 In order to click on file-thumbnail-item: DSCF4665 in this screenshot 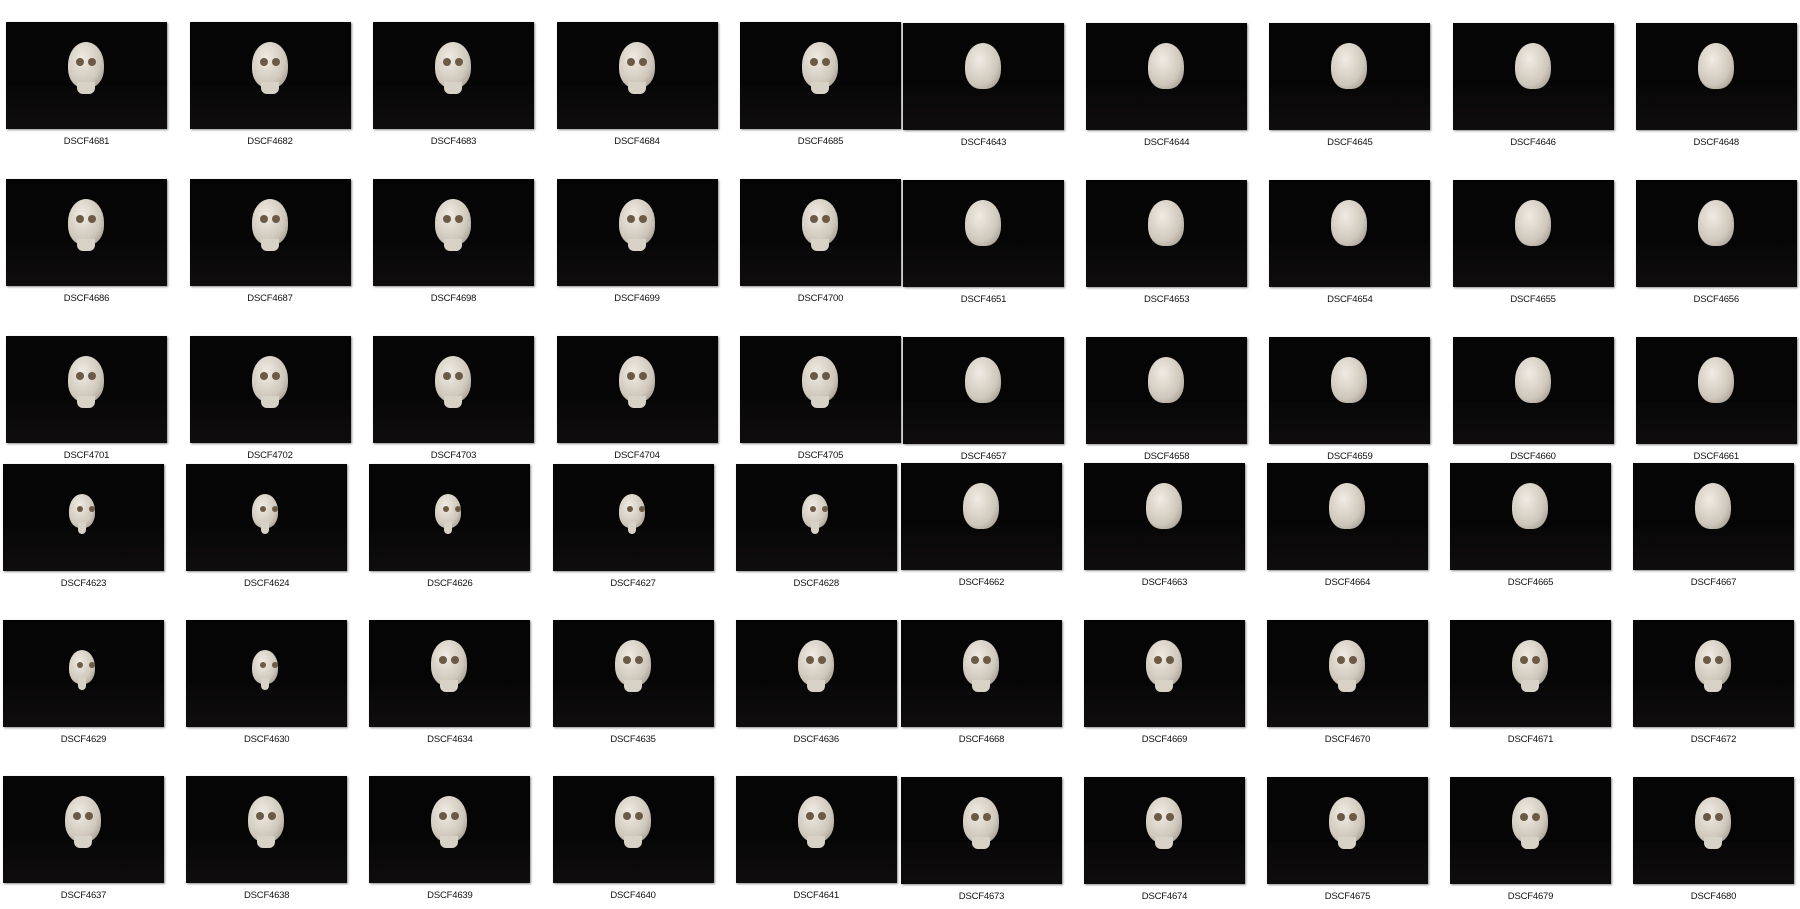, I will do `click(1530, 529)`.